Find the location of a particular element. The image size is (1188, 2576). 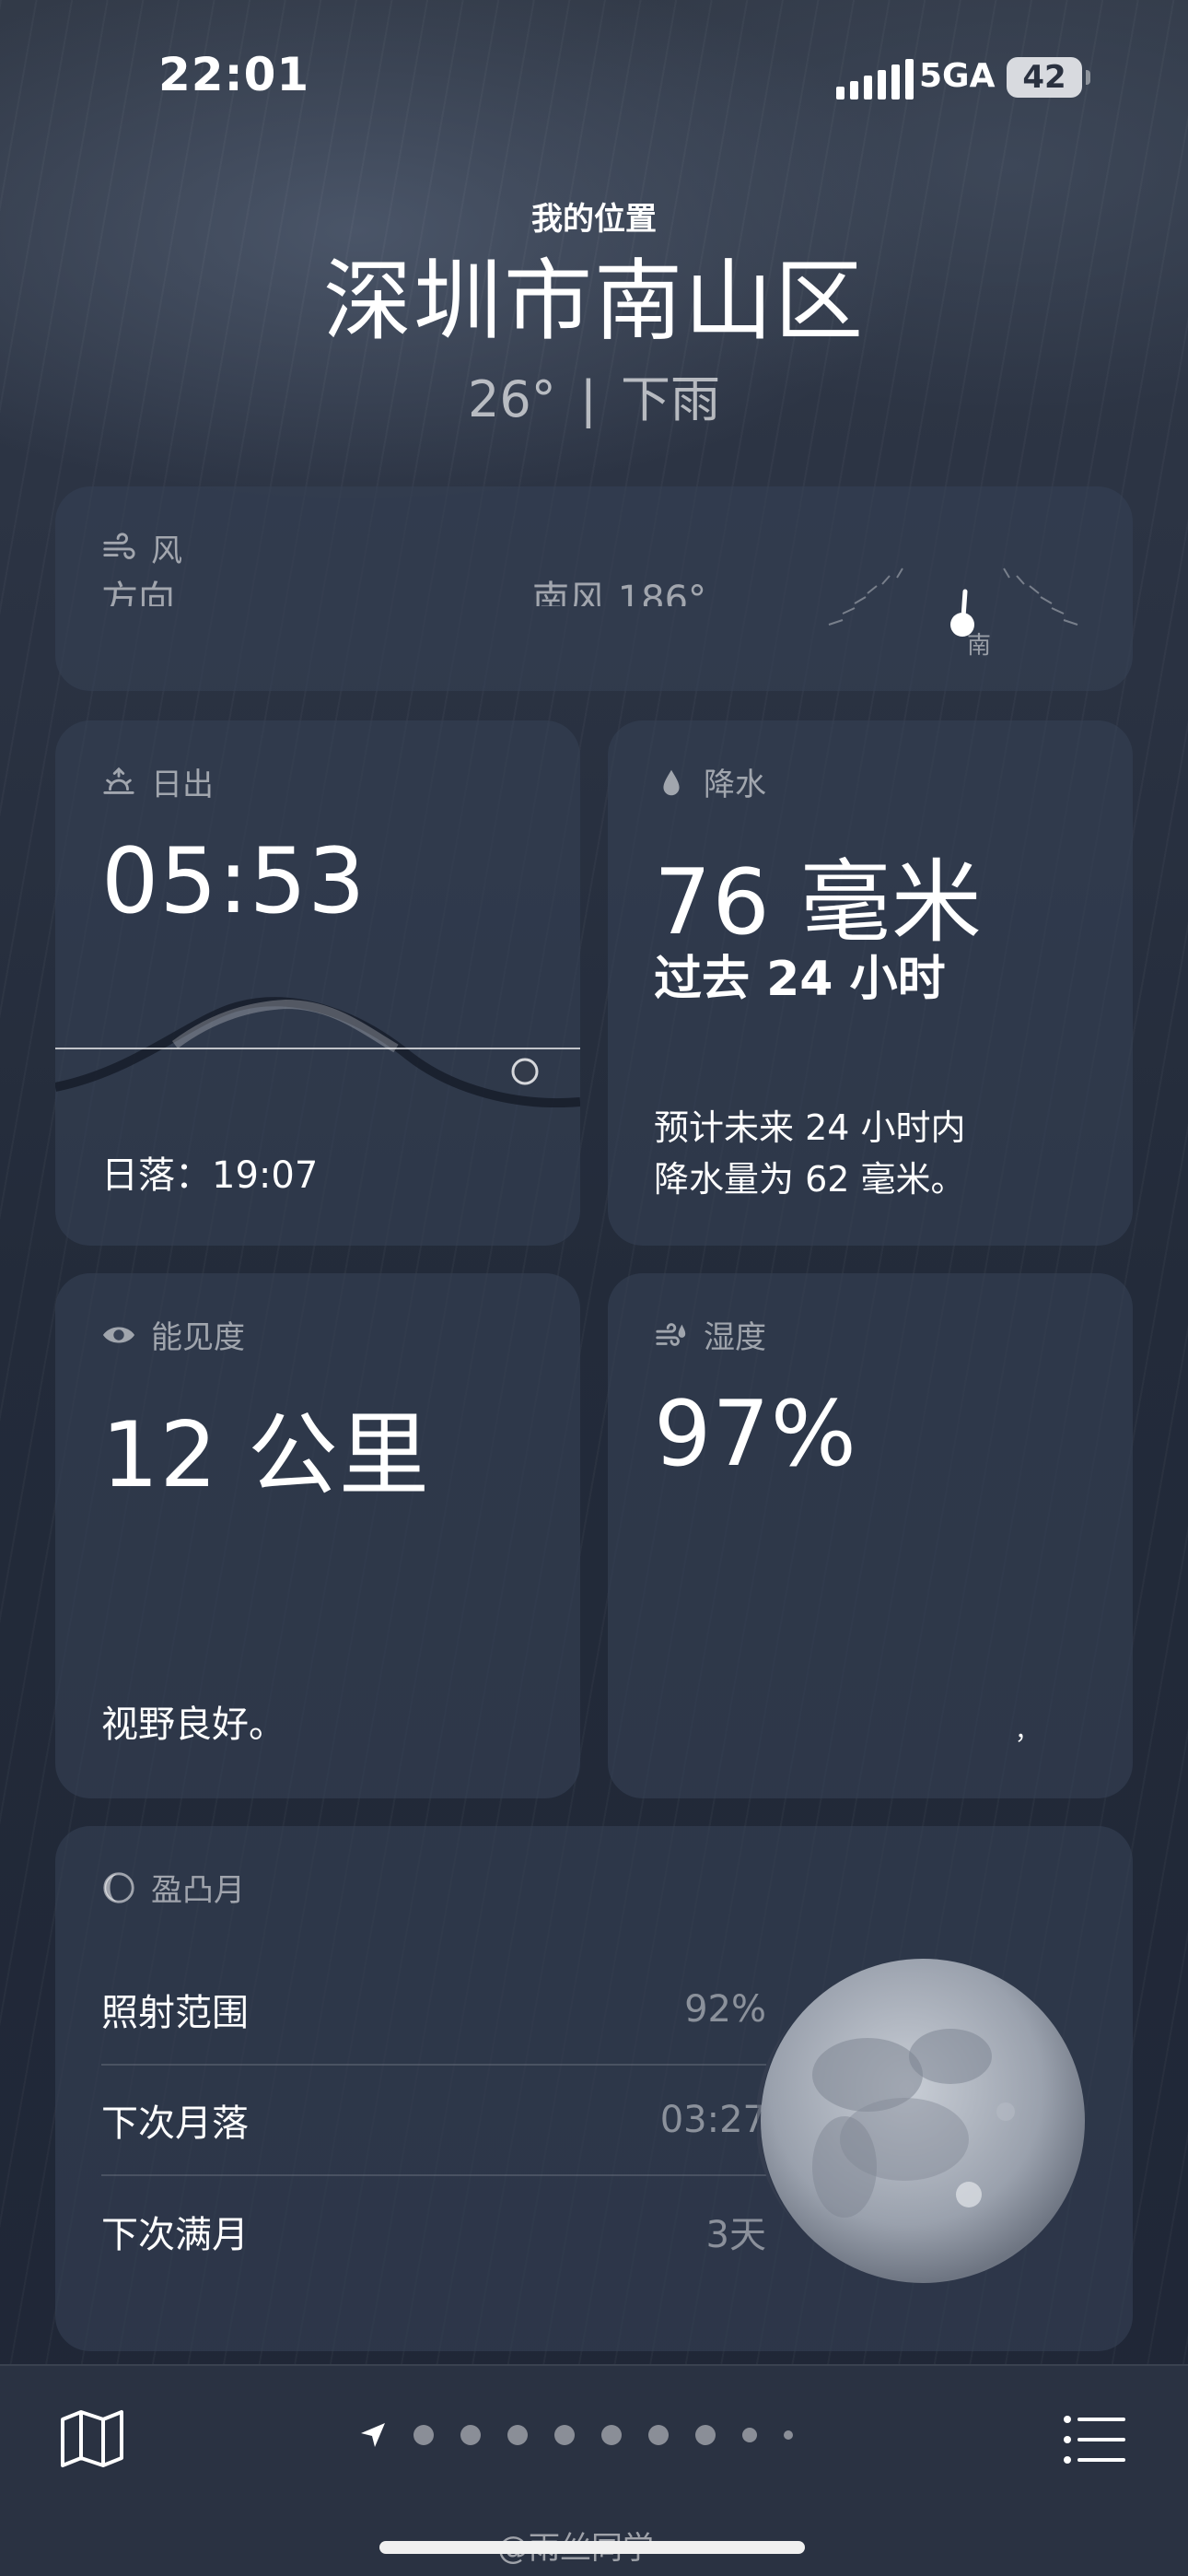

visibility-description: 视野良好。 is located at coordinates (193, 1725).